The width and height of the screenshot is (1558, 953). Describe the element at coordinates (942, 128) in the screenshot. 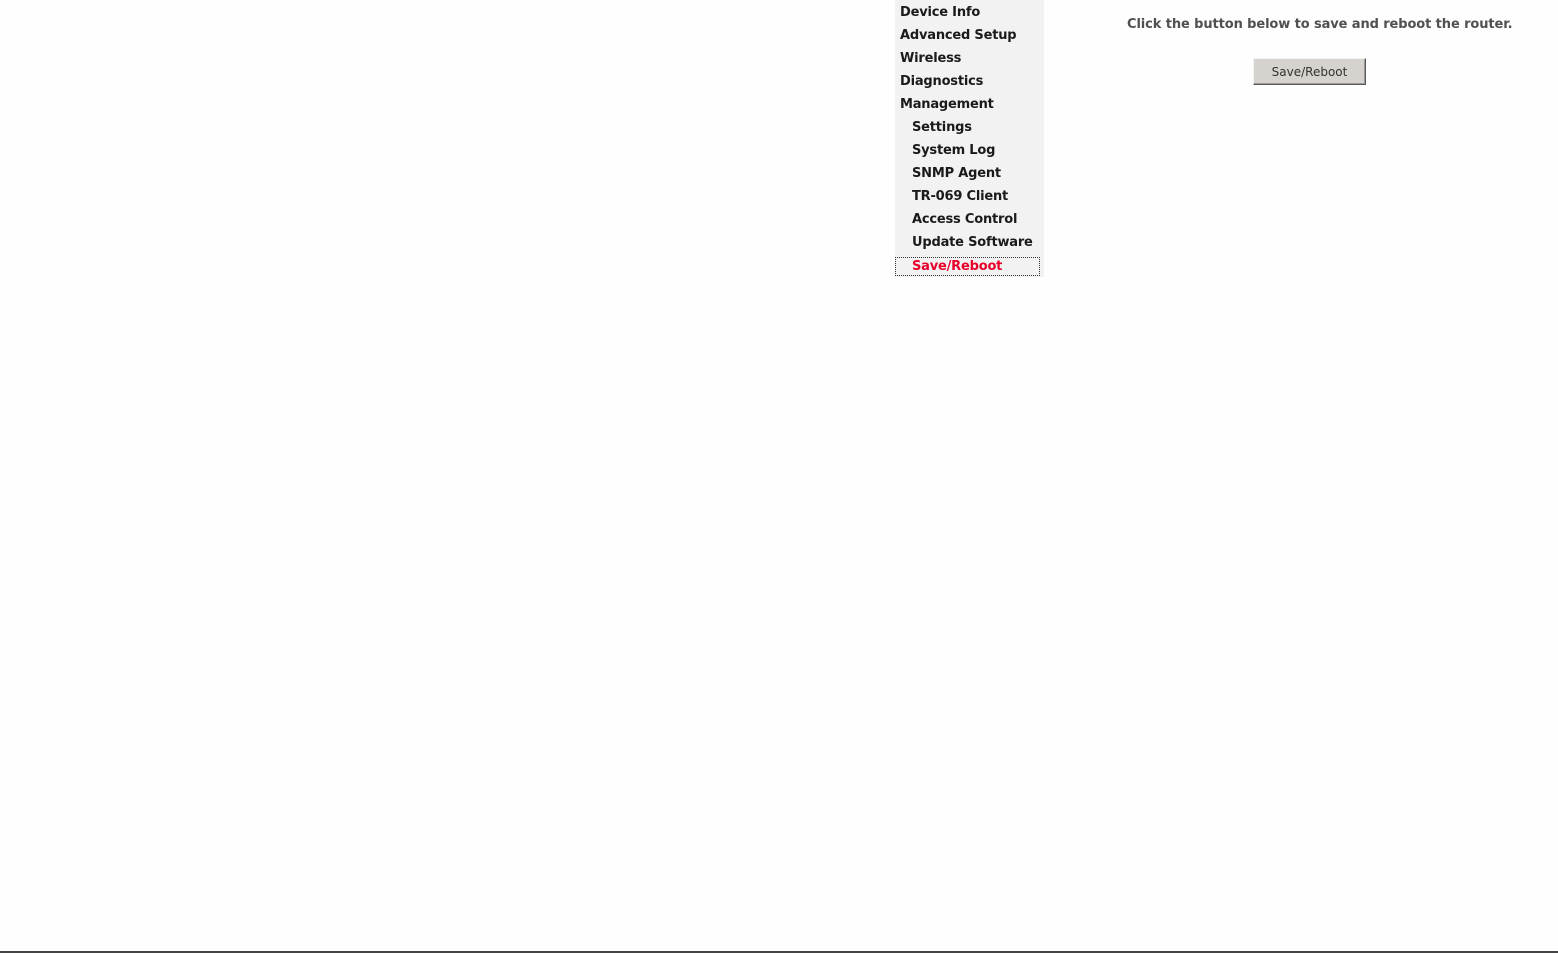

I see `sidebar-subitem-settings: Settings` at that location.